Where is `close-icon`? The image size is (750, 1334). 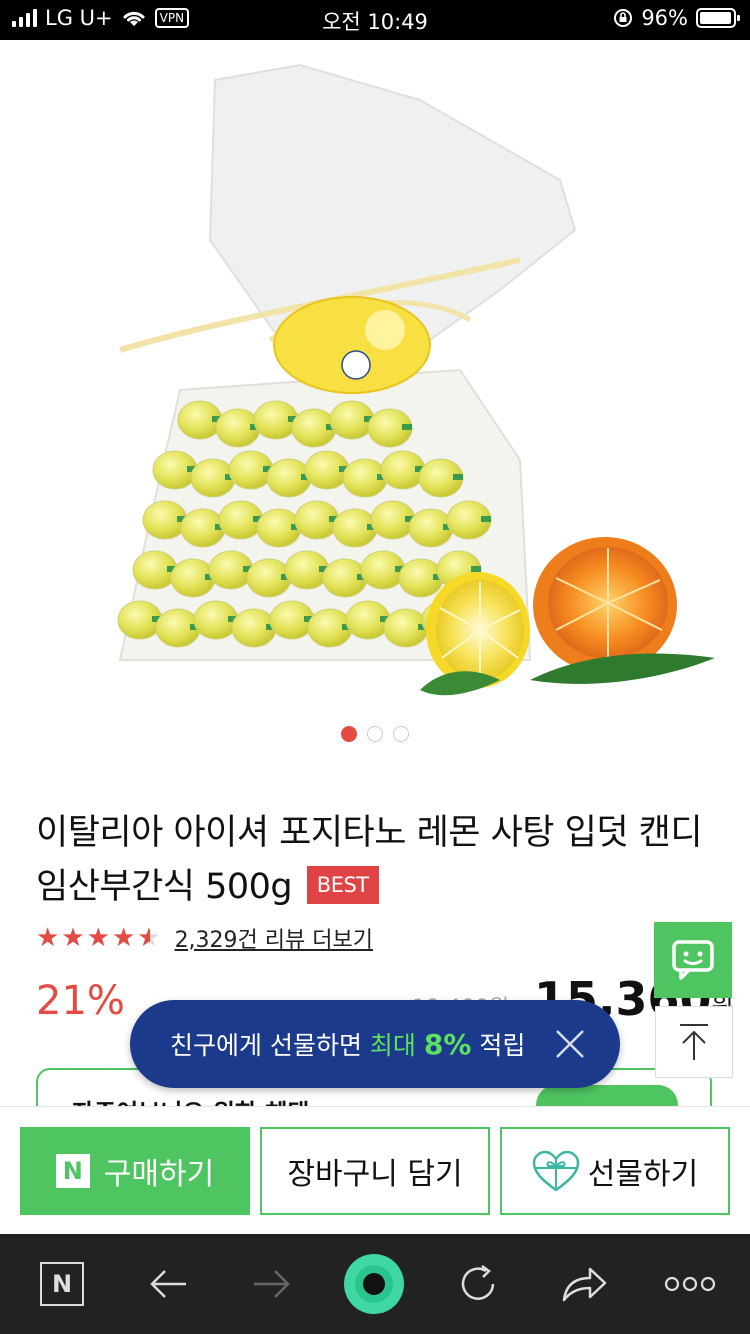 close-icon is located at coordinates (570, 1044).